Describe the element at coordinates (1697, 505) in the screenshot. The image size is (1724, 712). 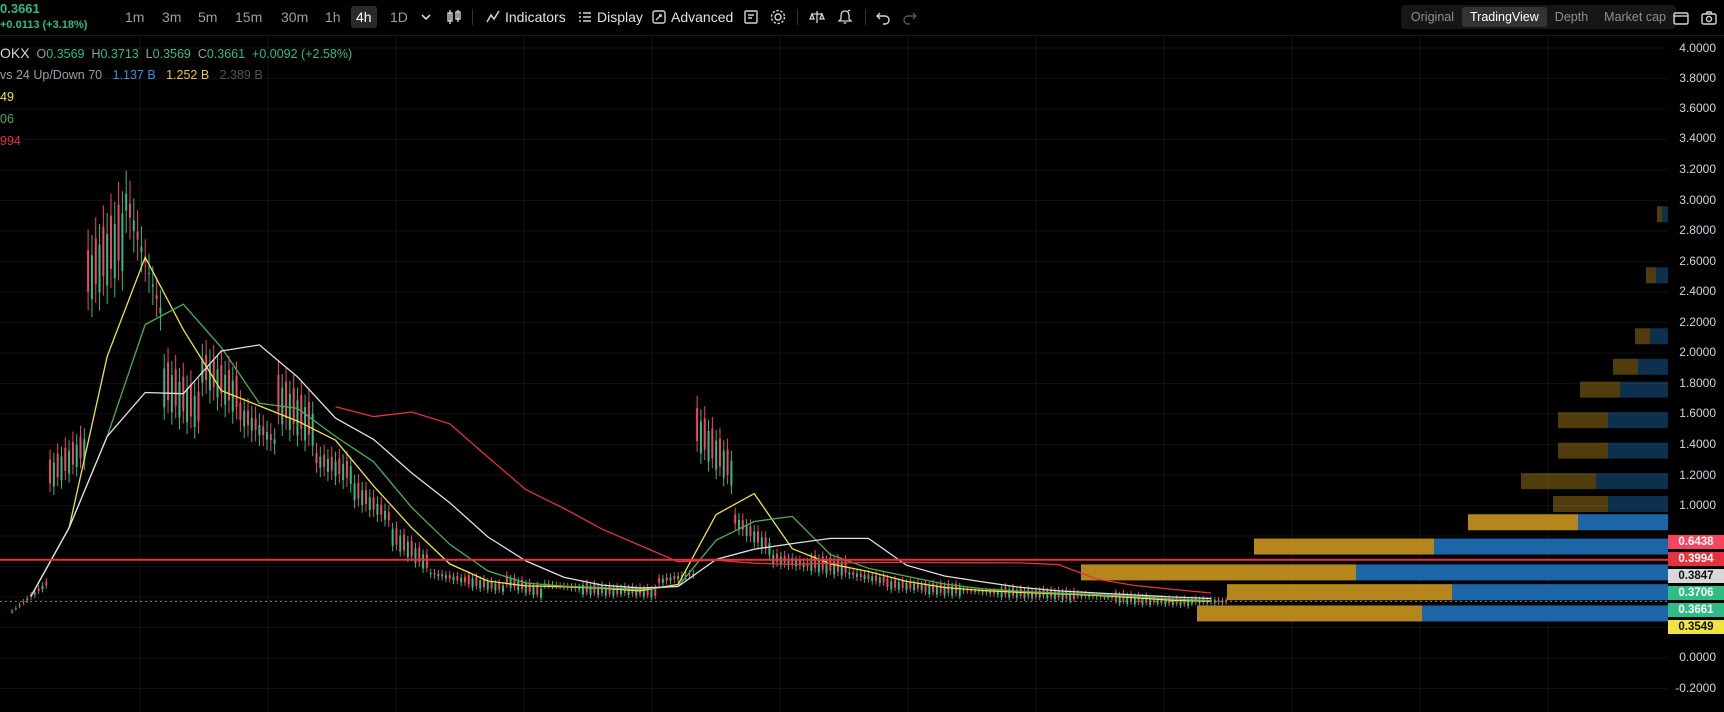
I see `price-axis-label: 1.0000` at that location.